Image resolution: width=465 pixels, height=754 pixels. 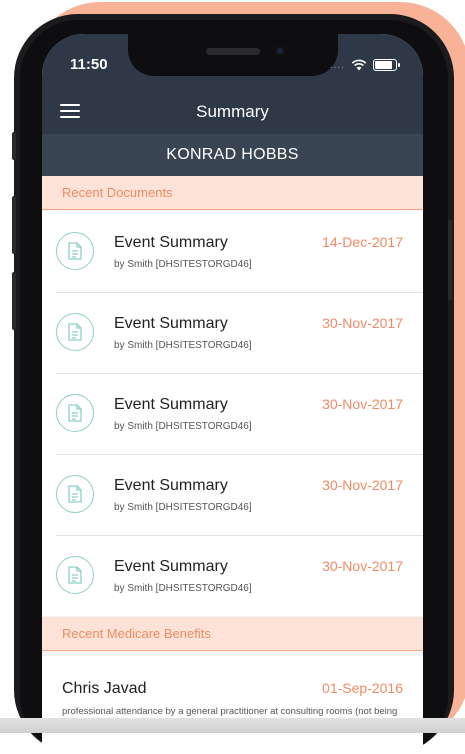 What do you see at coordinates (14, 225) in the screenshot?
I see `volume-up-button` at bounding box center [14, 225].